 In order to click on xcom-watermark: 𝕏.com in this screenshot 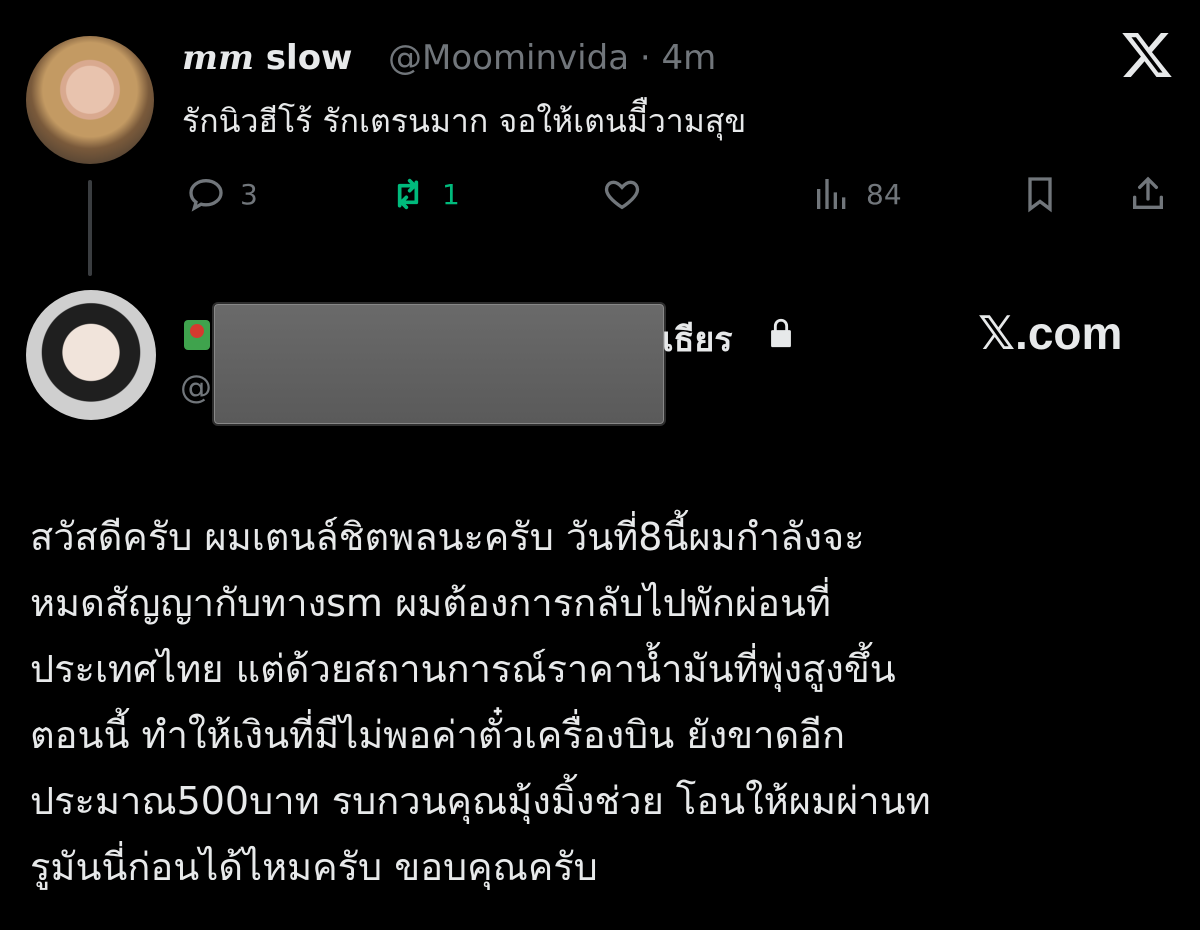, I will do `click(1050, 333)`.